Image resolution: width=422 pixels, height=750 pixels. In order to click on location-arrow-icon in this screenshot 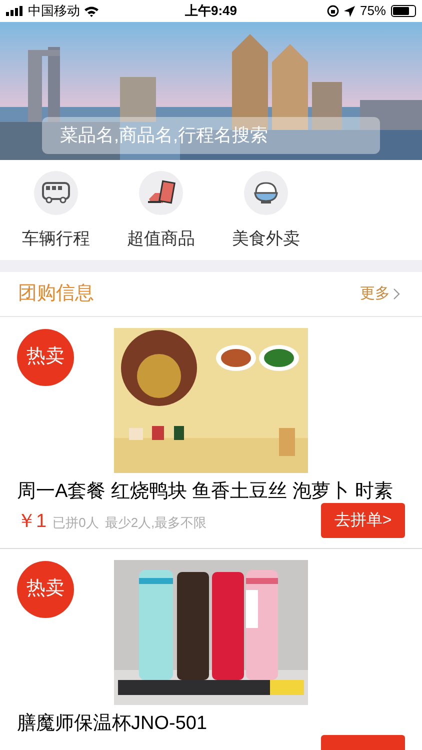, I will do `click(349, 11)`.